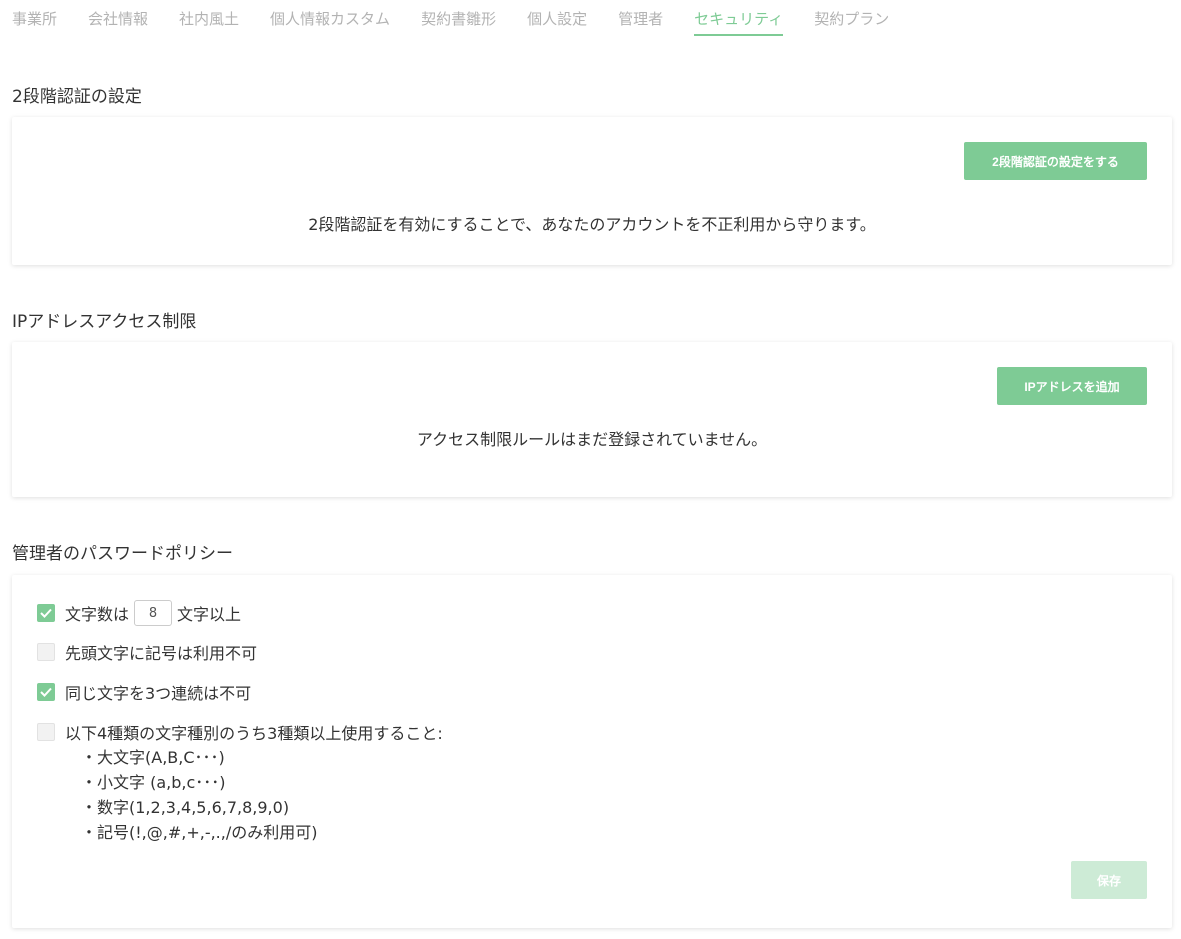 The image size is (1181, 939). Describe the element at coordinates (557, 17) in the screenshot. I see `tab-personal-settings: 個人設定` at that location.